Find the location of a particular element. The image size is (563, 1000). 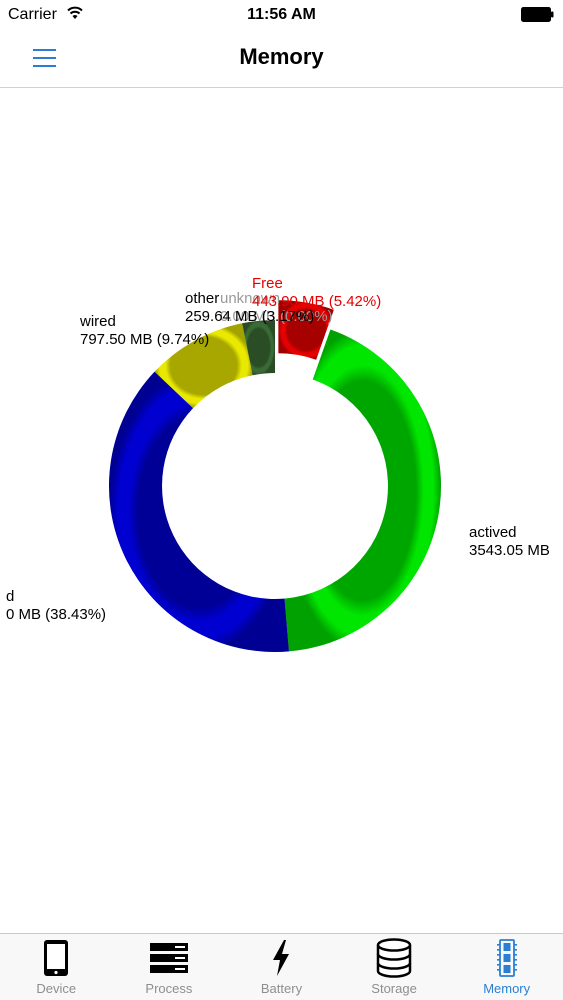

nav-bar: Memory is located at coordinates (281, 59).